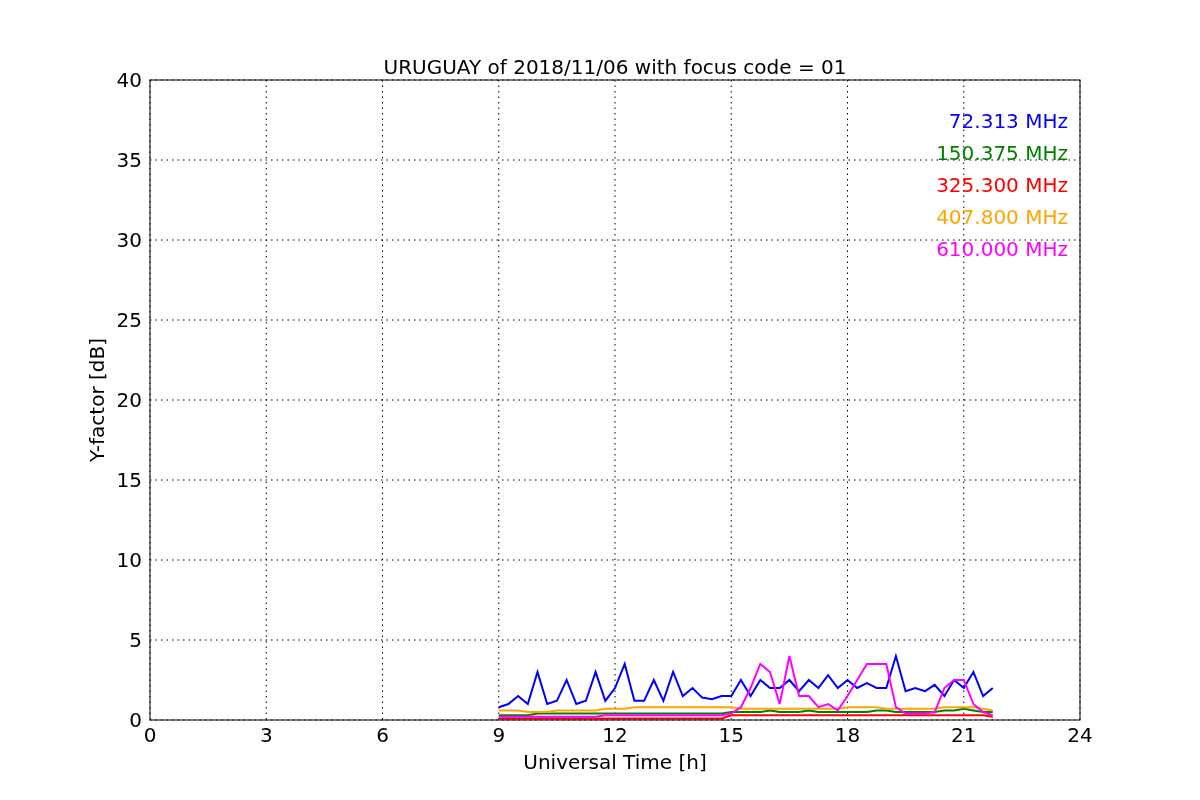 This screenshot has width=1200, height=800. What do you see at coordinates (129, 480) in the screenshot?
I see `y-tick-label: 15` at bounding box center [129, 480].